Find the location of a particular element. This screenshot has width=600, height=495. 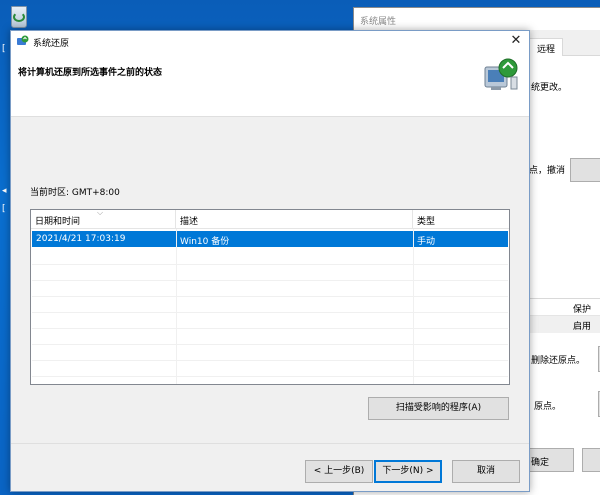

cancel-button-back is located at coordinates (591, 460).